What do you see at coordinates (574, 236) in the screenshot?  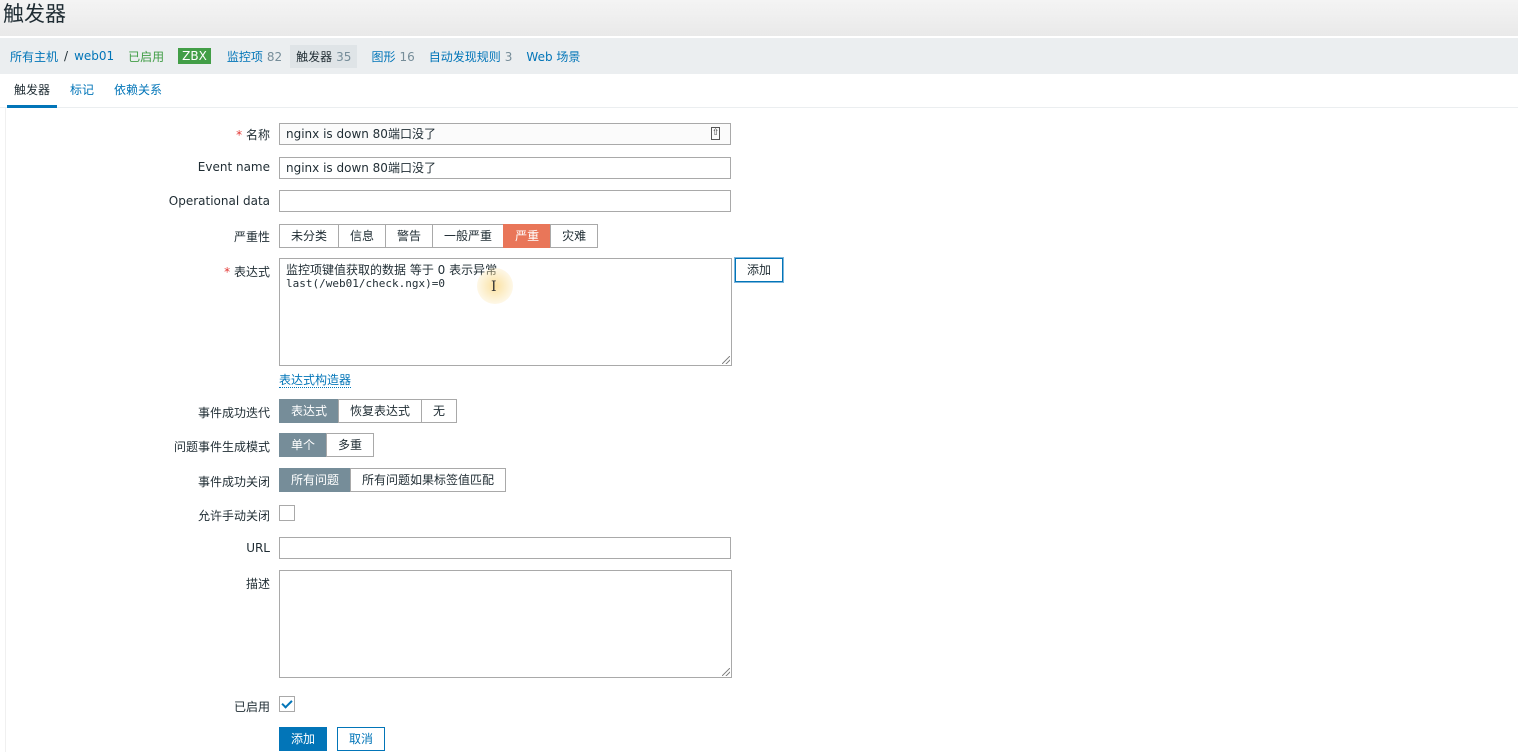 I see `severity-disaster: 灾难` at bounding box center [574, 236].